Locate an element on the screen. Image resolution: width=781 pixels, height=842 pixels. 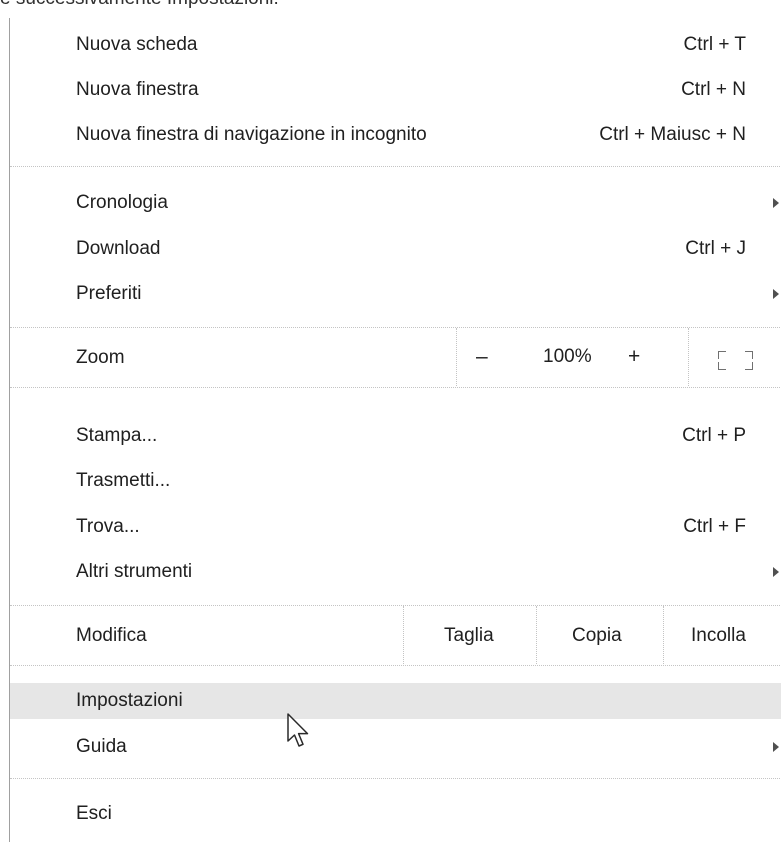
menu-item-new-window: Nuova finestra Ctrl + N is located at coordinates (395, 90).